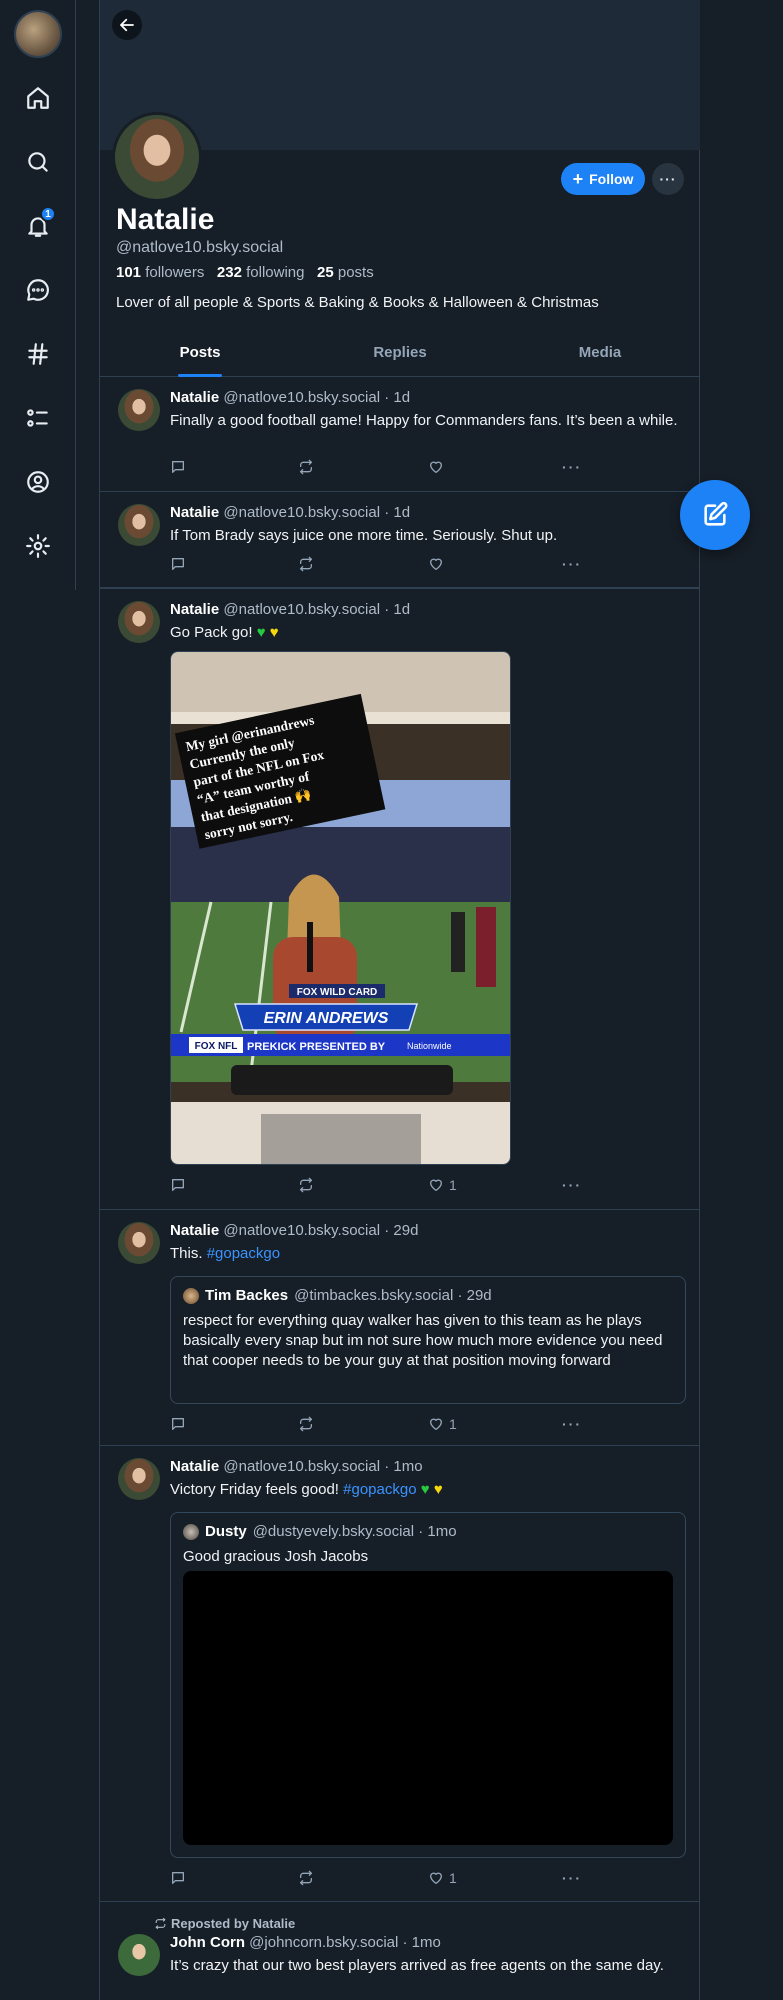 The height and width of the screenshot is (2000, 783). What do you see at coordinates (157, 157) in the screenshot?
I see `profile-avatar` at bounding box center [157, 157].